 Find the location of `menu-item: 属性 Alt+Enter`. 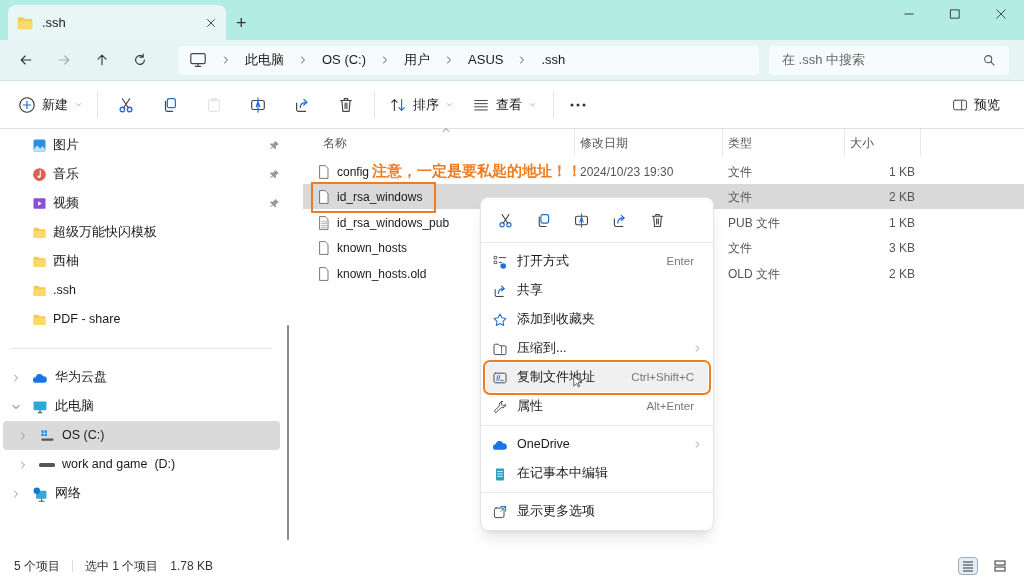

menu-item: 属性 Alt+Enter is located at coordinates (597, 406).